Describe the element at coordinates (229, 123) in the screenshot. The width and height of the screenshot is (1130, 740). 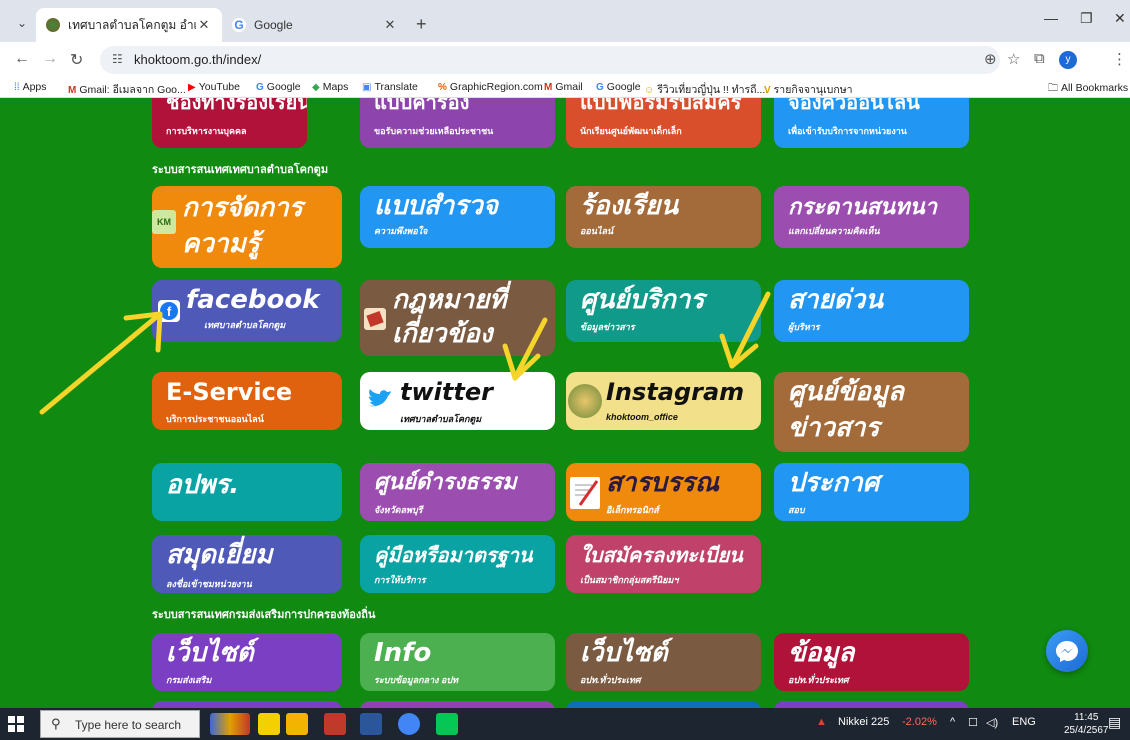
I see `card-complaint-channel: ช่องทางร้องเรียน การบริหารงานบุคคล` at that location.